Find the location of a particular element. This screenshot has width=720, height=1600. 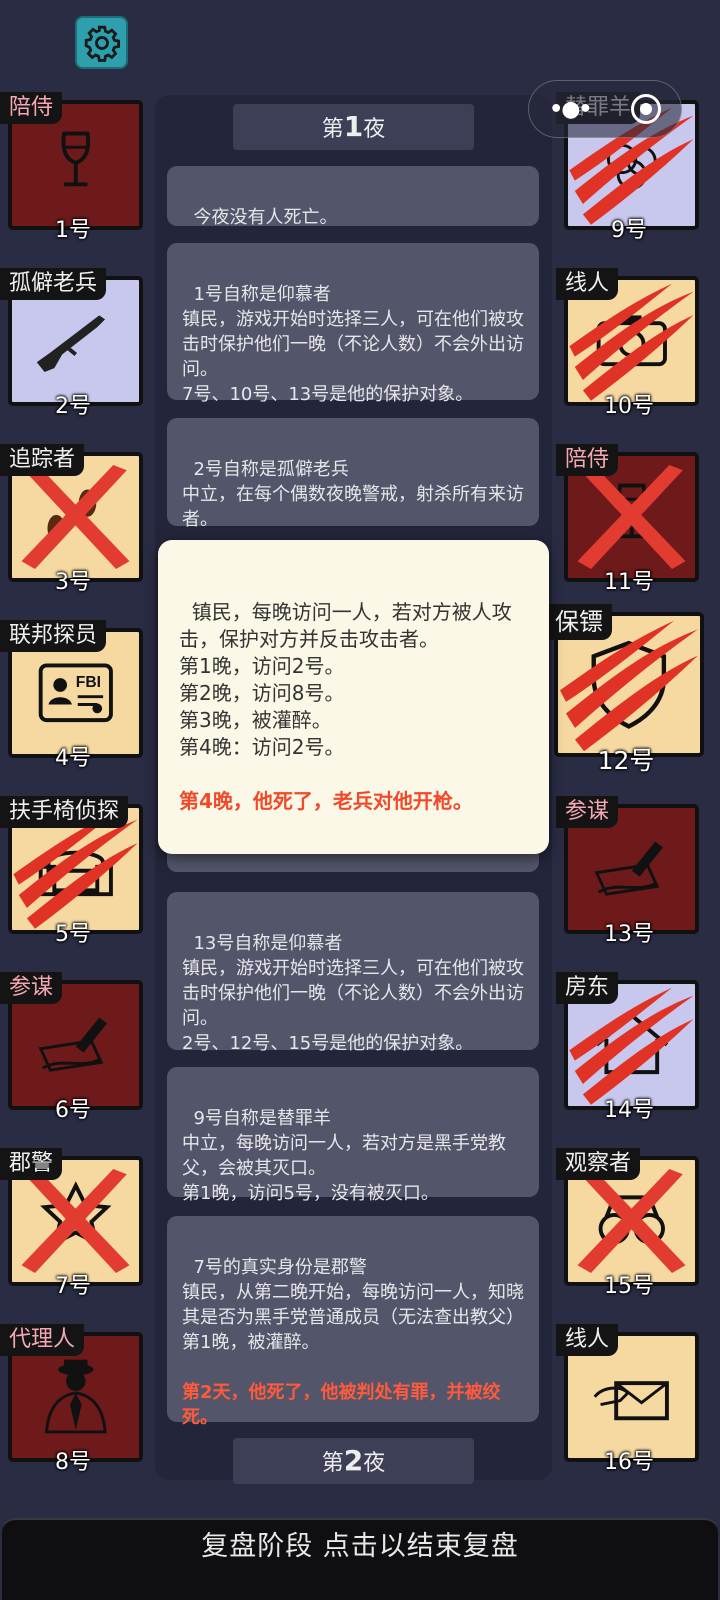

close-target-icon is located at coordinates (645, 109).